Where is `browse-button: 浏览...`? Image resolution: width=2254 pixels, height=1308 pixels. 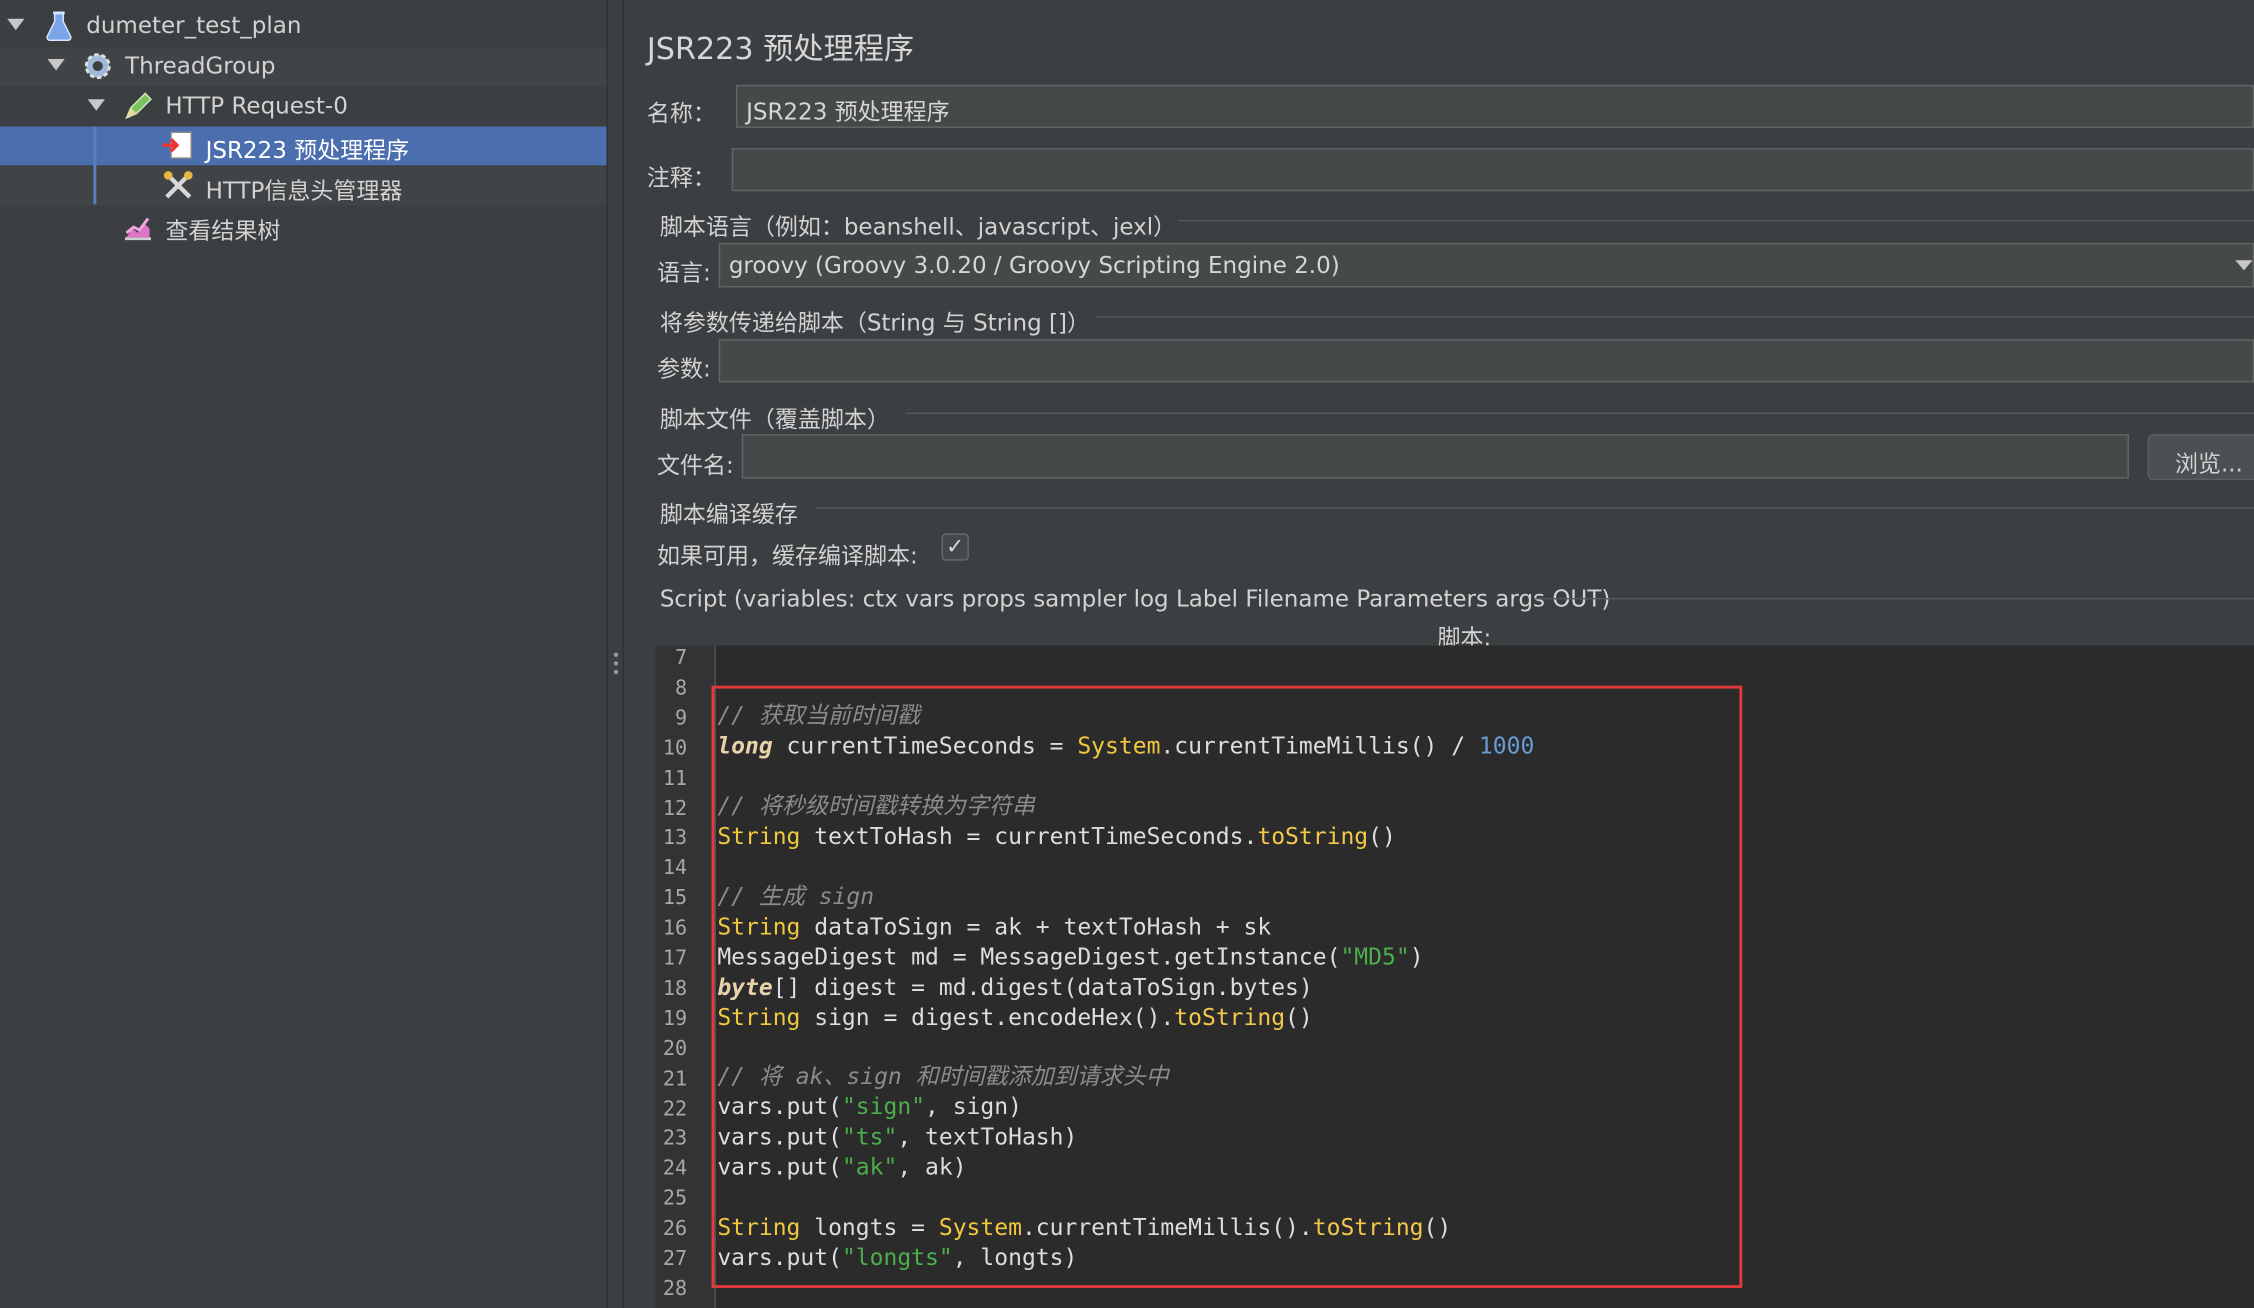 browse-button: 浏览... is located at coordinates (2200, 457).